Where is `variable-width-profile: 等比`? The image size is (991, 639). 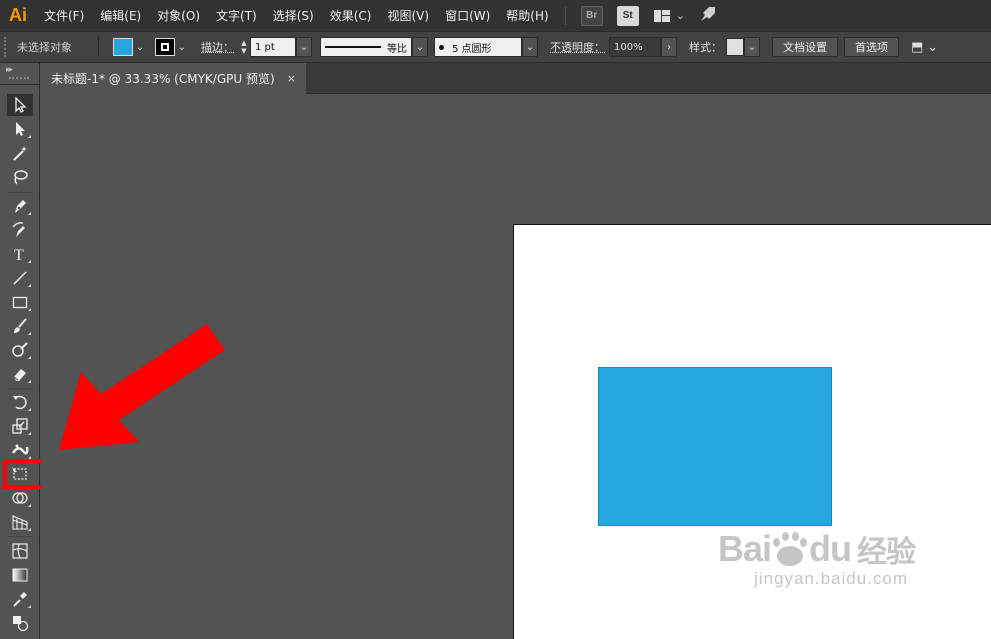
variable-width-profile: 等比 is located at coordinates (366, 47).